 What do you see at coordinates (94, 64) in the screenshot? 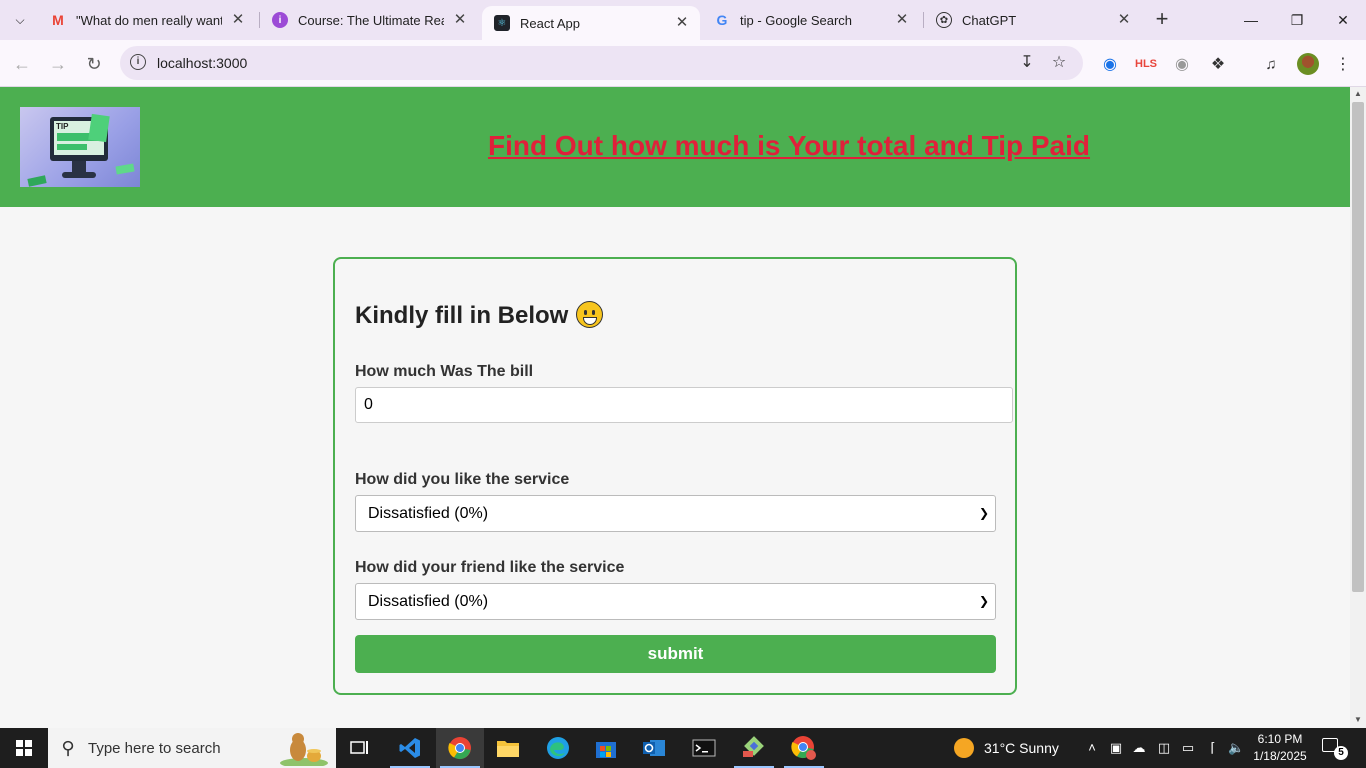
I see `reload-icon: ↻` at bounding box center [94, 64].